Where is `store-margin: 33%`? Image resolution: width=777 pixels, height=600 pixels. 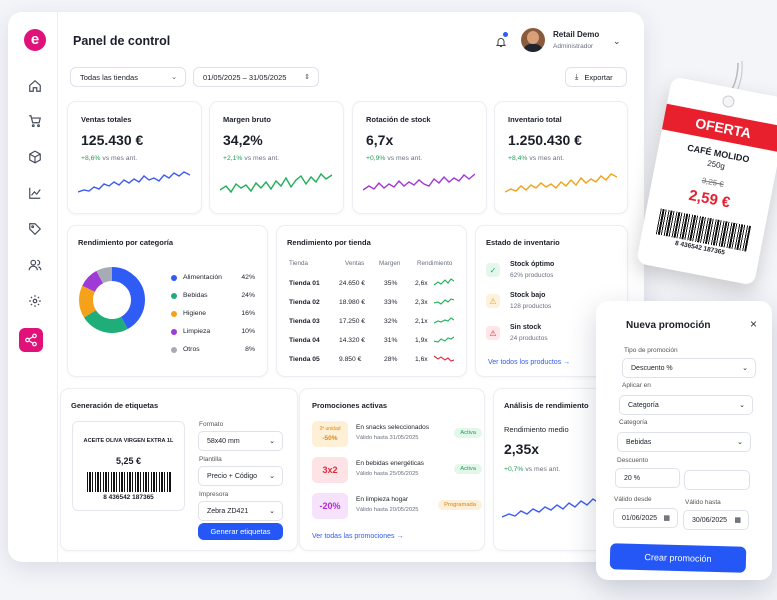
store-margin: 33% is located at coordinates (391, 302).